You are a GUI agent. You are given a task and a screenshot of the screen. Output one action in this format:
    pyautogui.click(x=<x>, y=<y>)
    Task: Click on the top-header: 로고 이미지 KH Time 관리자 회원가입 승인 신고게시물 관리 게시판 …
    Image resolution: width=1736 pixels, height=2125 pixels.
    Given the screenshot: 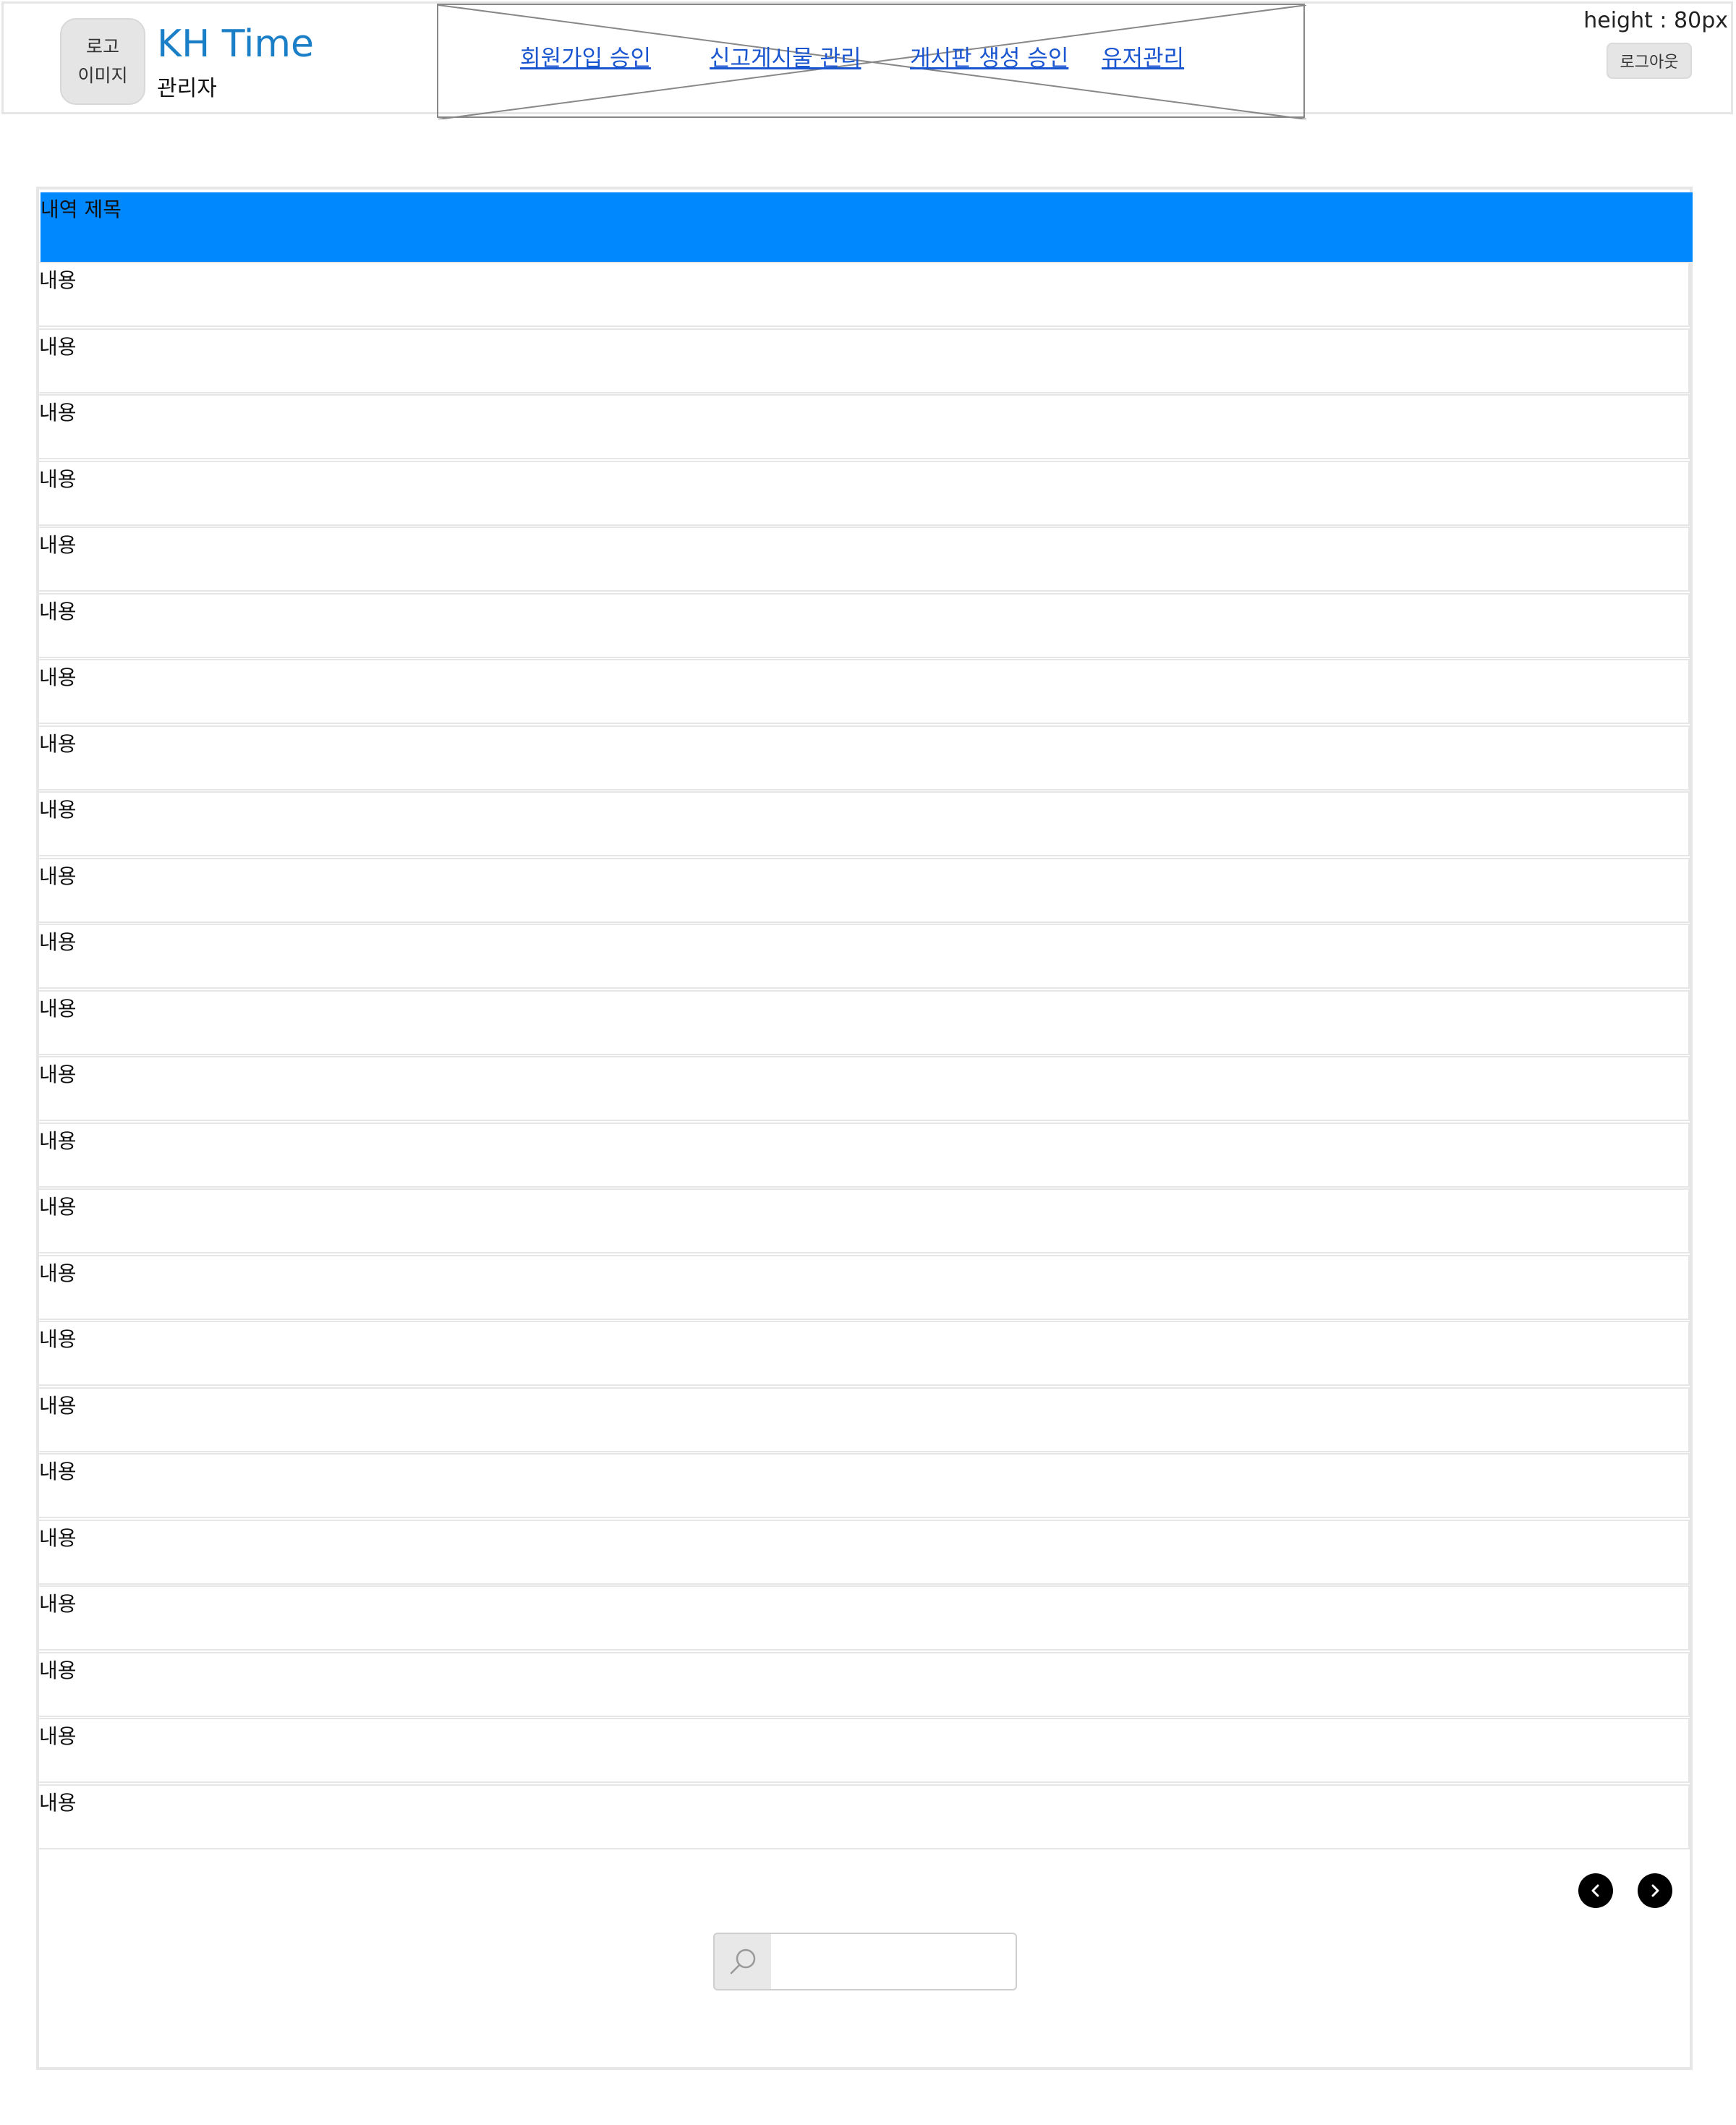 What is the action you would take?
    pyautogui.click(x=867, y=60)
    